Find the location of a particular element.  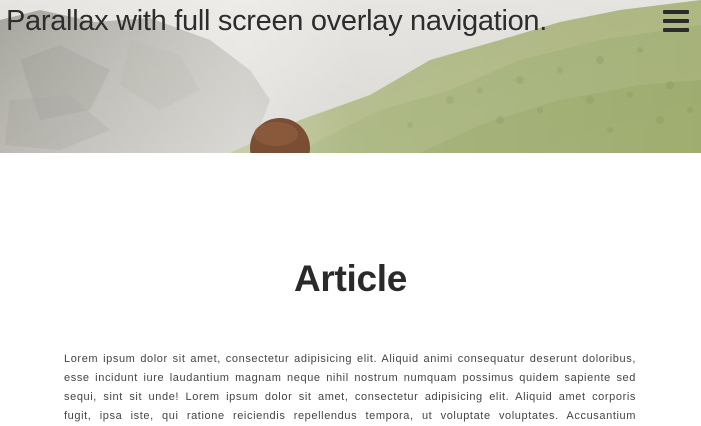

article-heading: Article is located at coordinates (350, 278).